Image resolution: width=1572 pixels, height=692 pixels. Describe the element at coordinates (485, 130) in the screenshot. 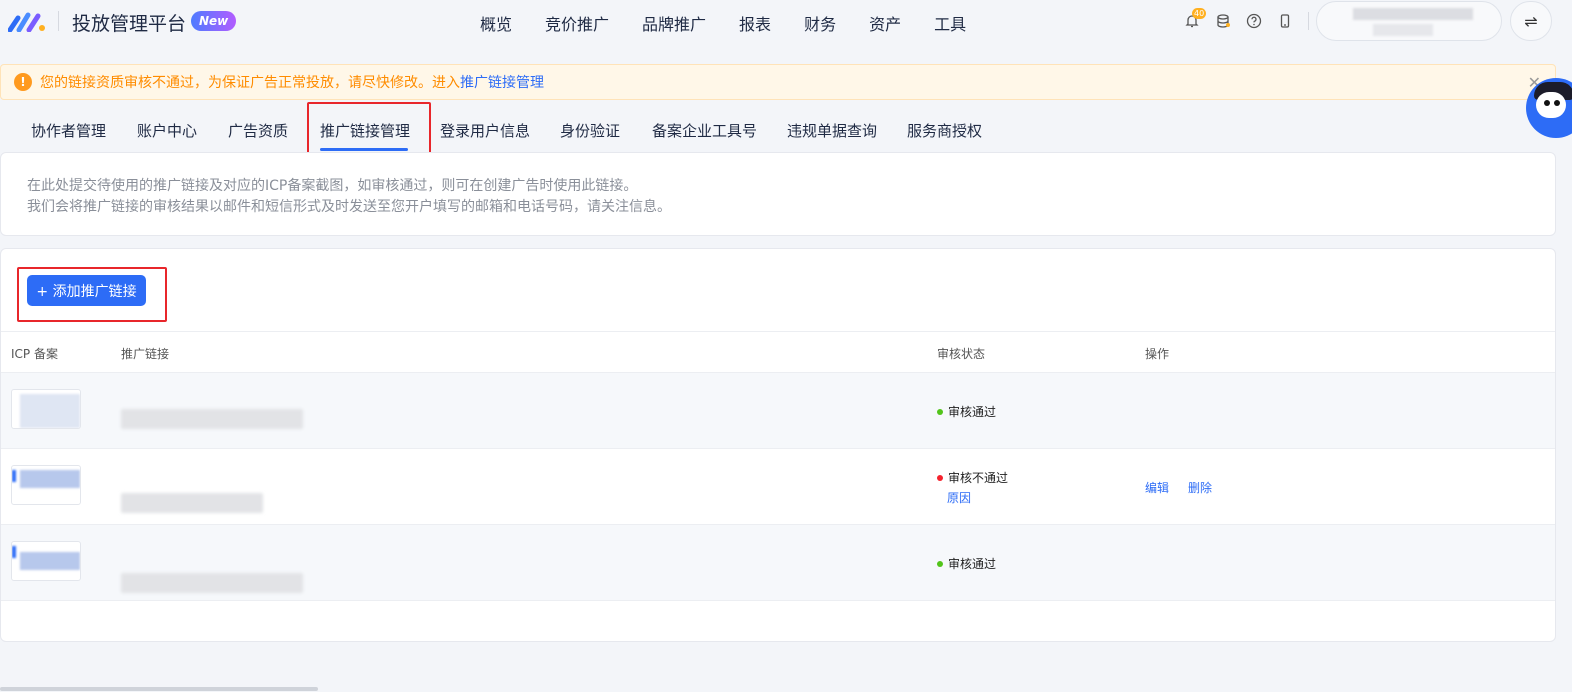

I see `tab-login-user-info: 登录用户信息` at that location.